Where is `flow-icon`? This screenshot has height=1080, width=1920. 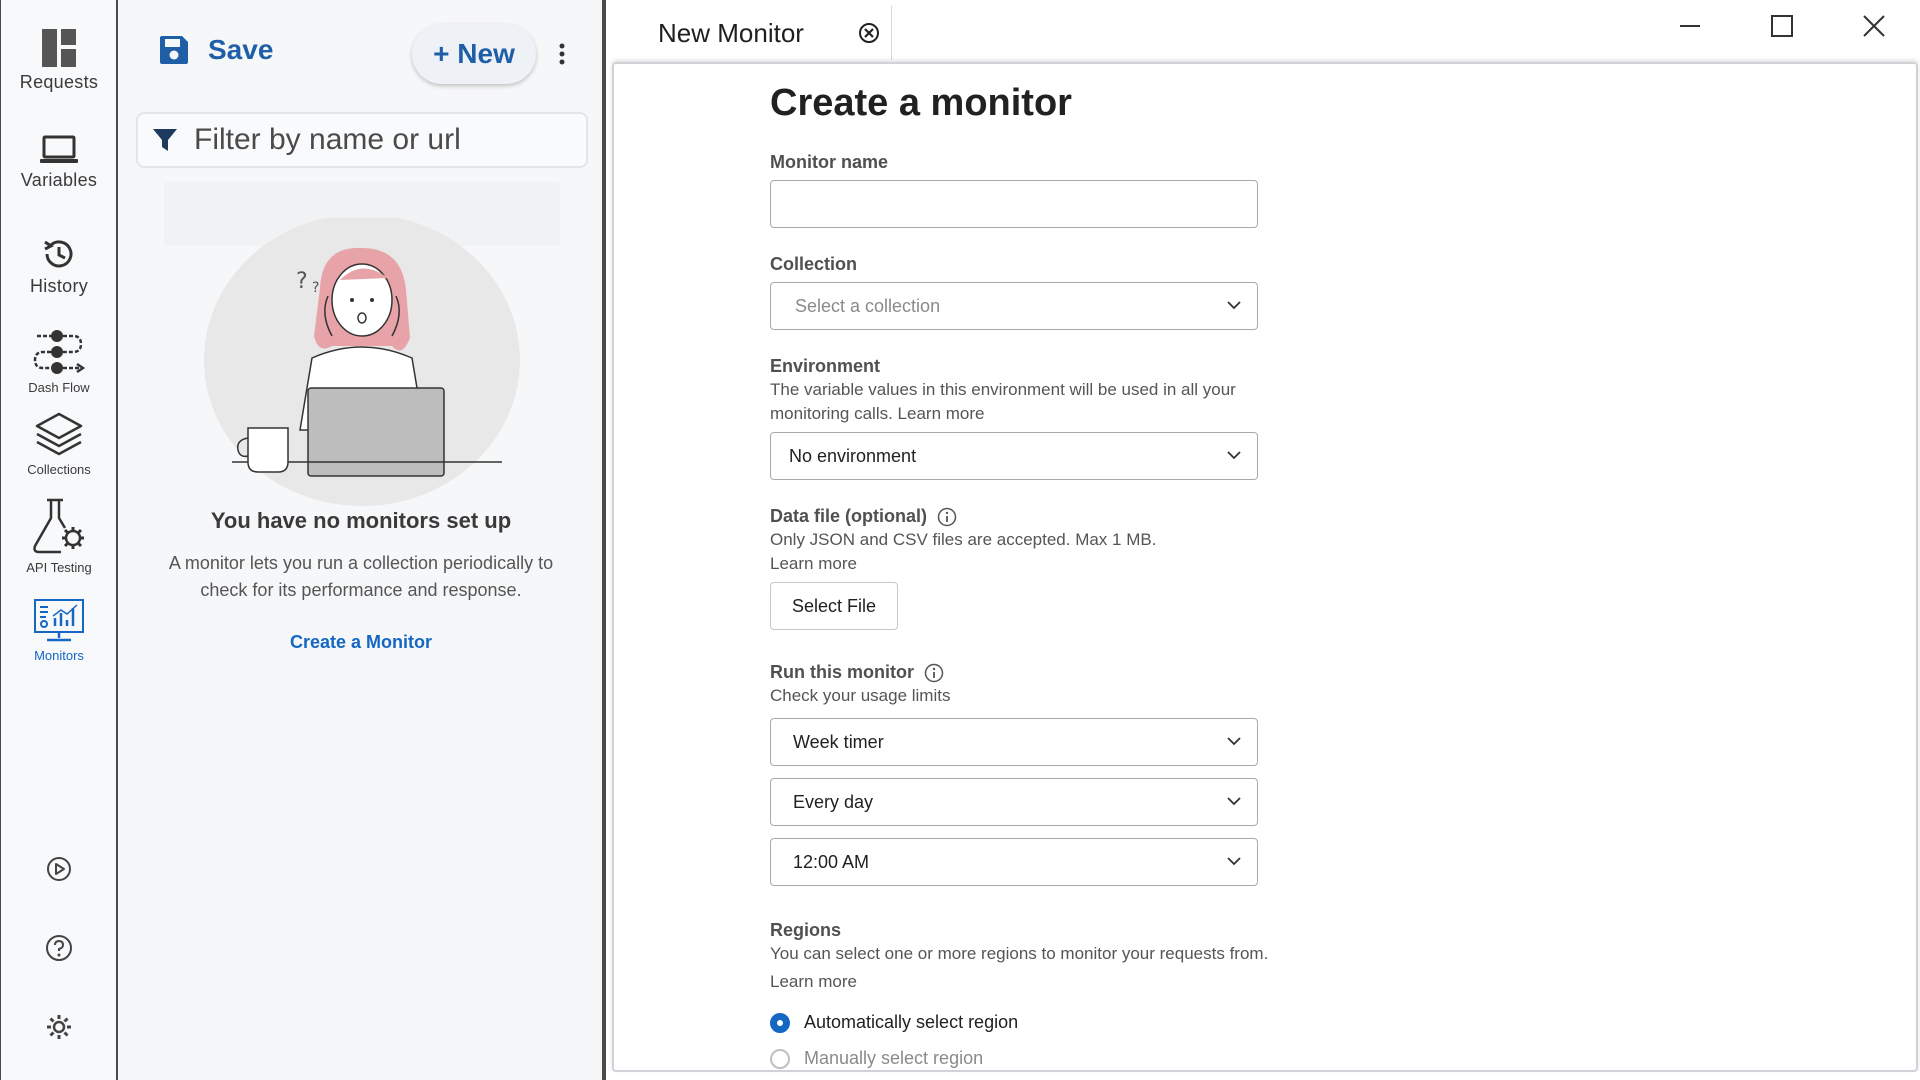 flow-icon is located at coordinates (59, 352).